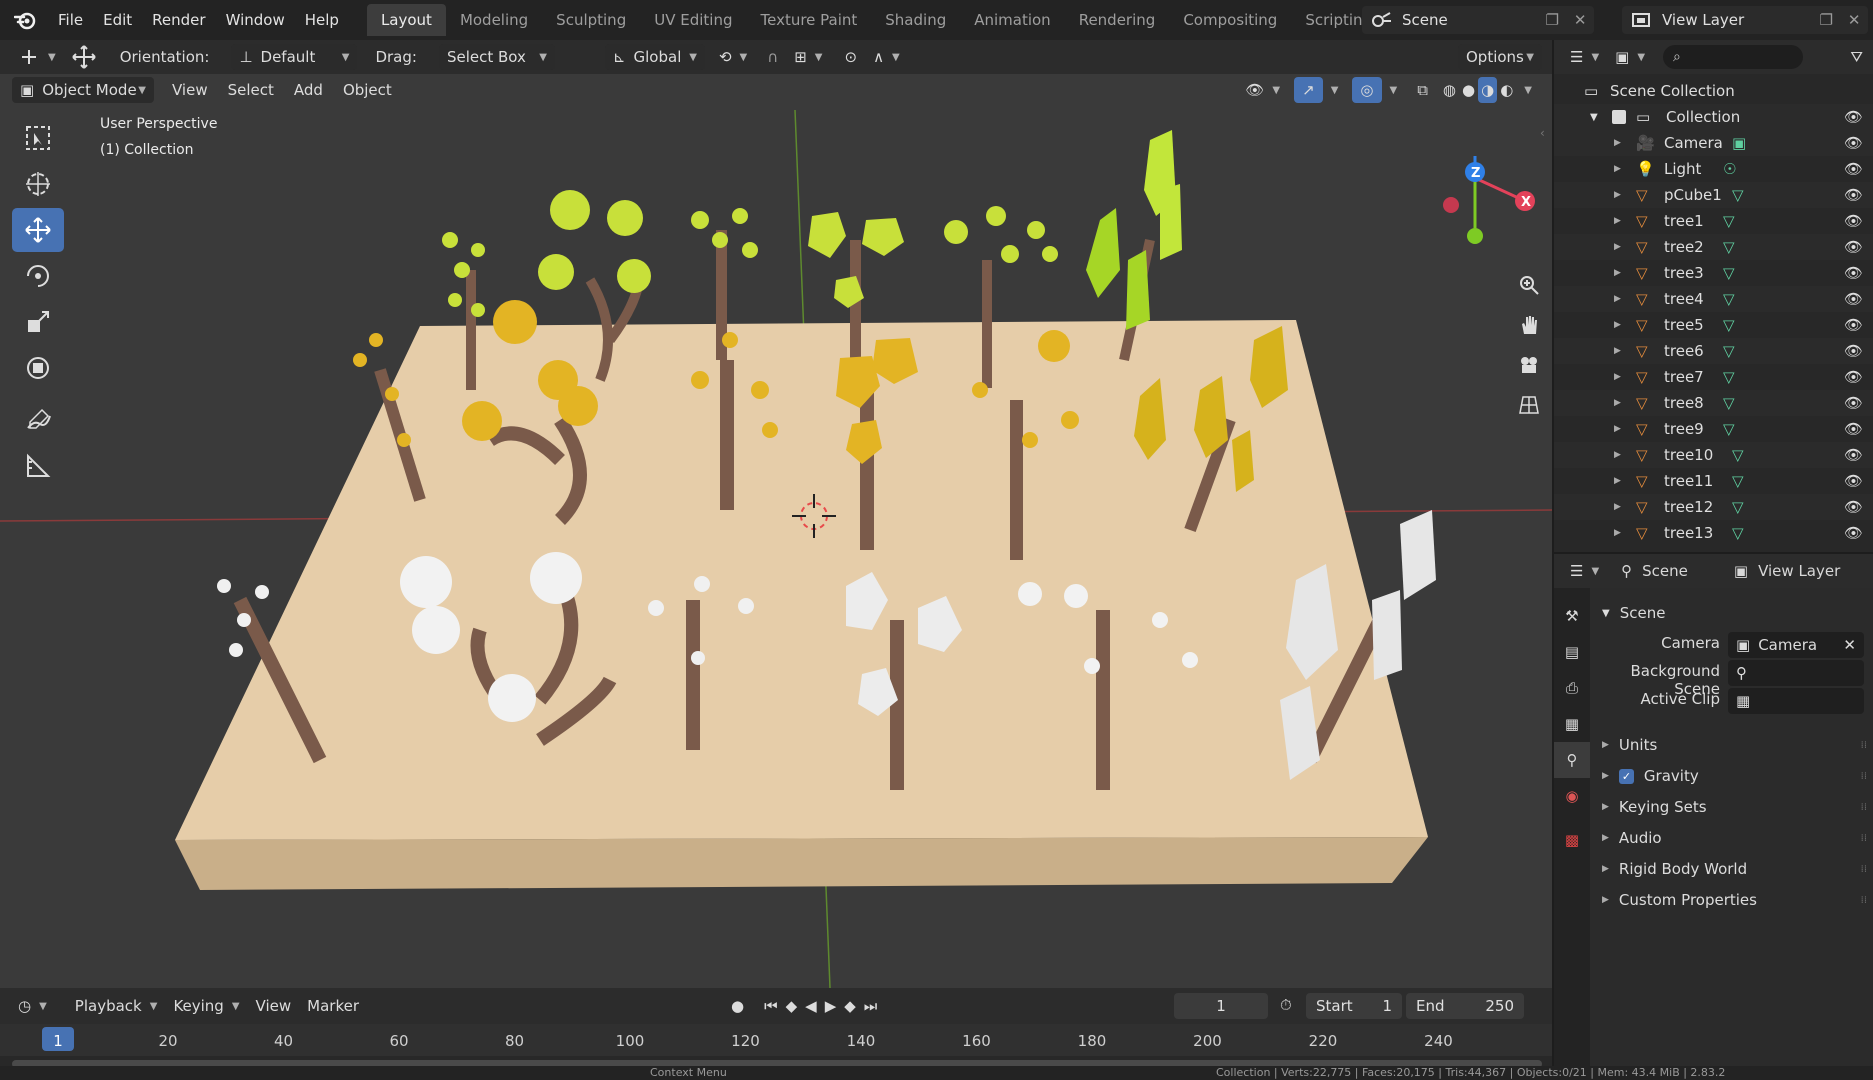 This screenshot has height=1080, width=1873. What do you see at coordinates (1572, 652) in the screenshot?
I see `tab-render: ▤` at bounding box center [1572, 652].